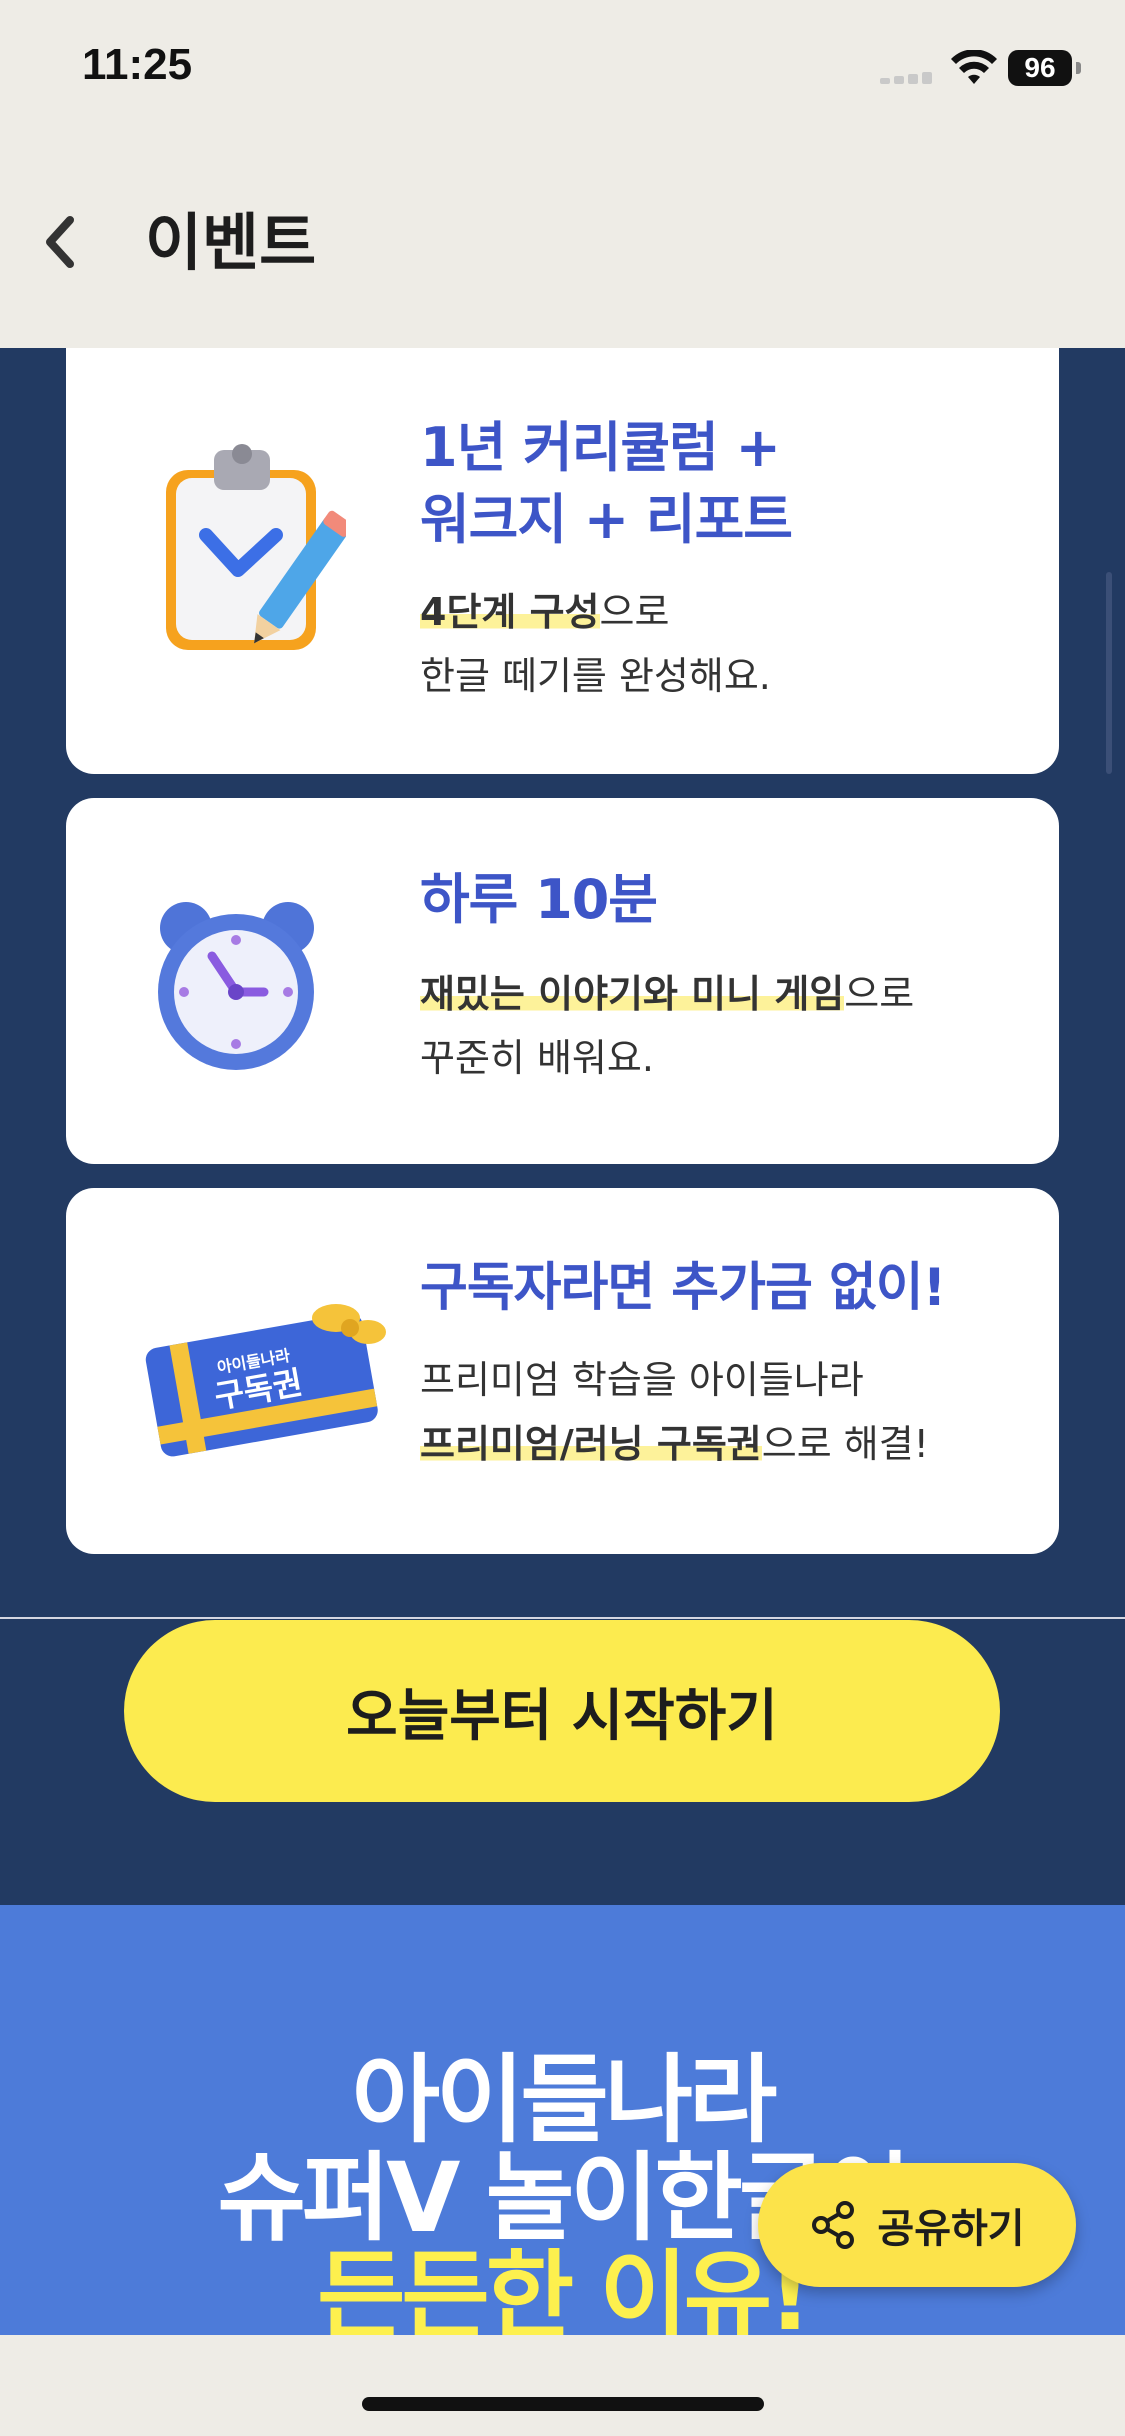 This screenshot has width=1125, height=2436. I want to click on start-today-button: 오늘부터 시작하기, so click(562, 1711).